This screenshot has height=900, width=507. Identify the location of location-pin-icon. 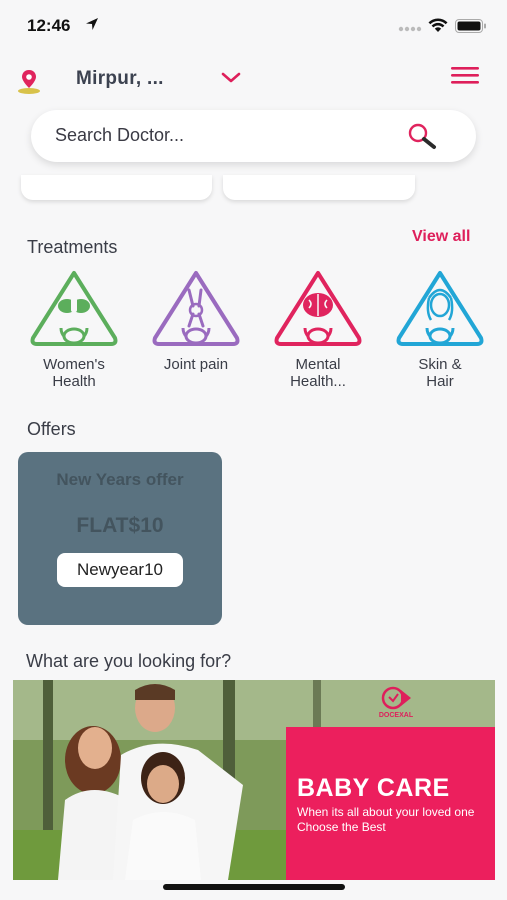
(29, 81).